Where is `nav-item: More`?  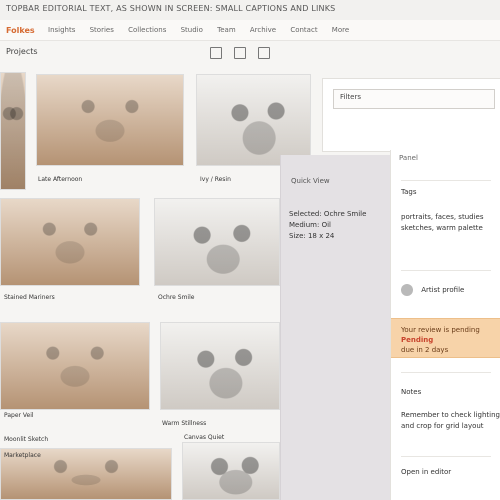 nav-item: More is located at coordinates (340, 30).